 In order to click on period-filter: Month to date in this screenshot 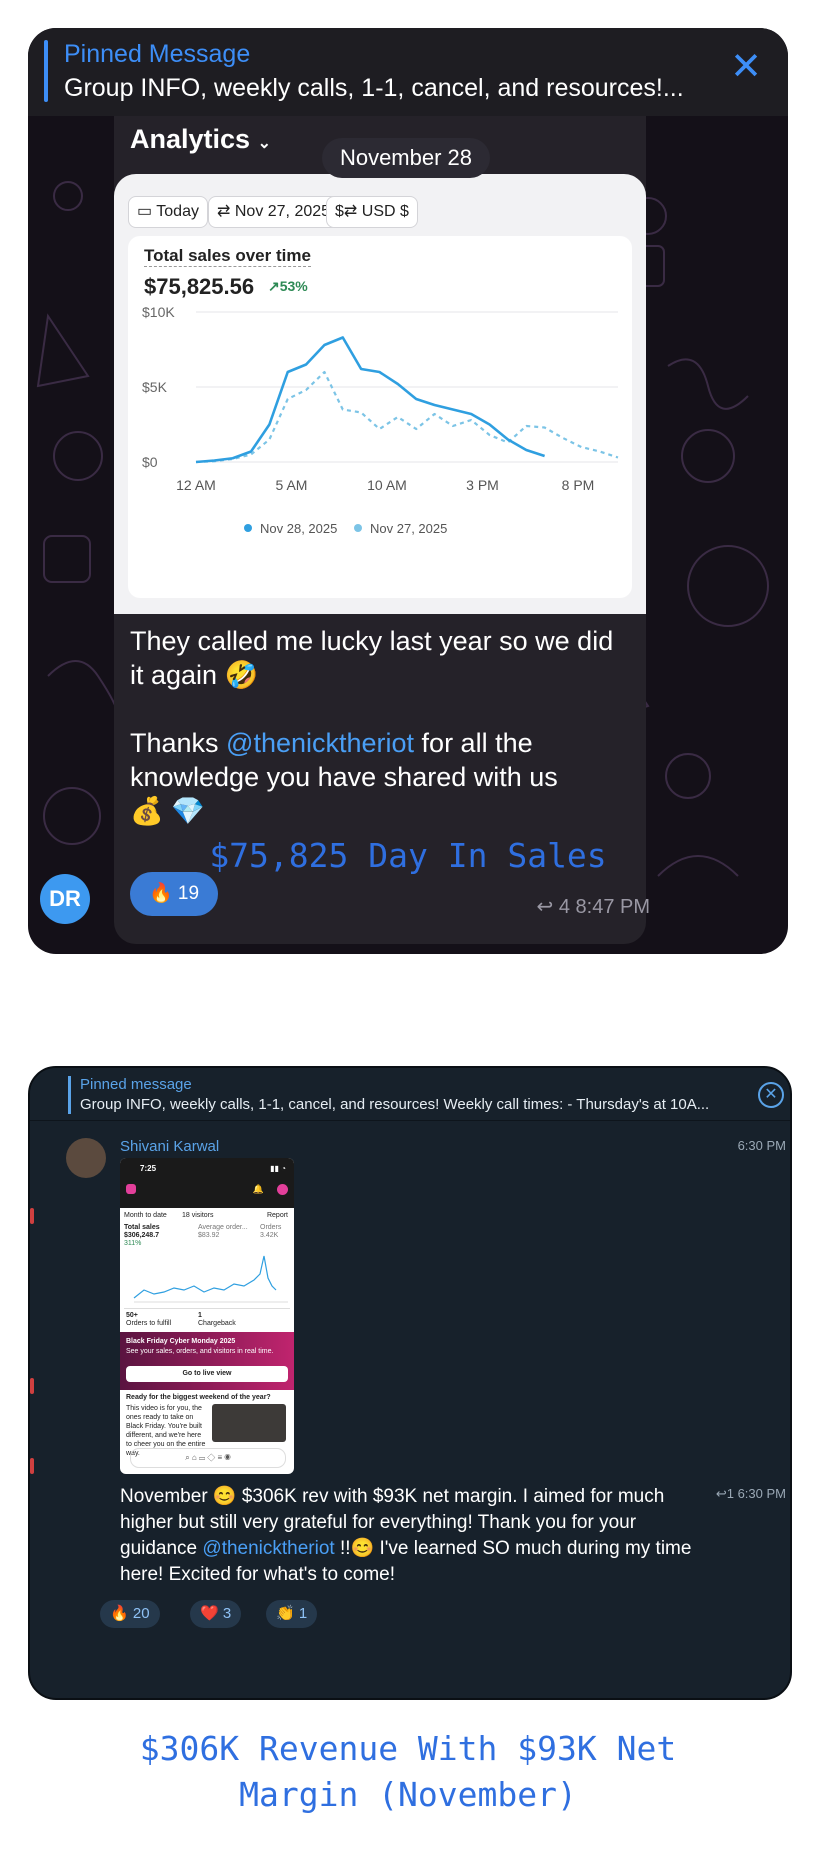, I will do `click(145, 1215)`.